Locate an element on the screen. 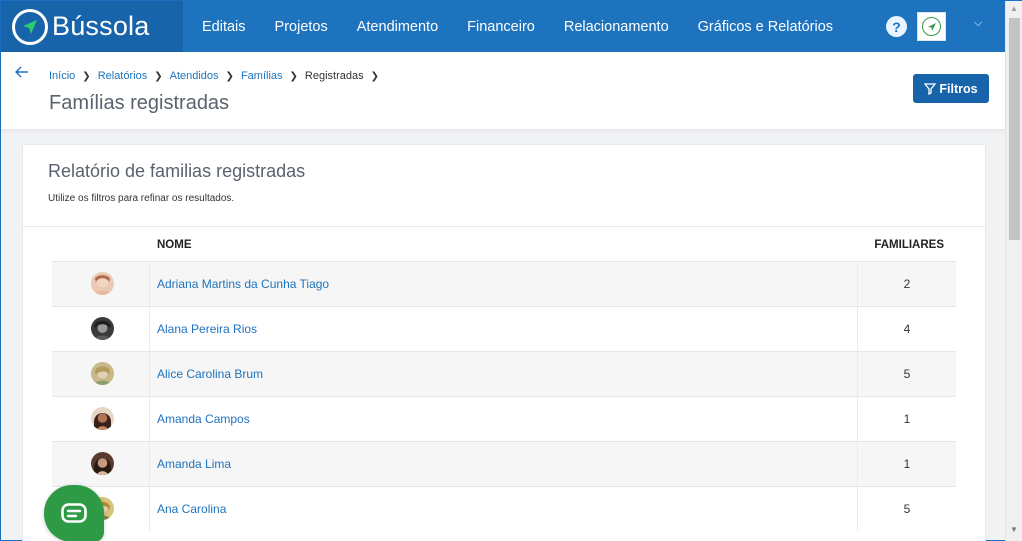  back-arrow-icon is located at coordinates (22, 74).